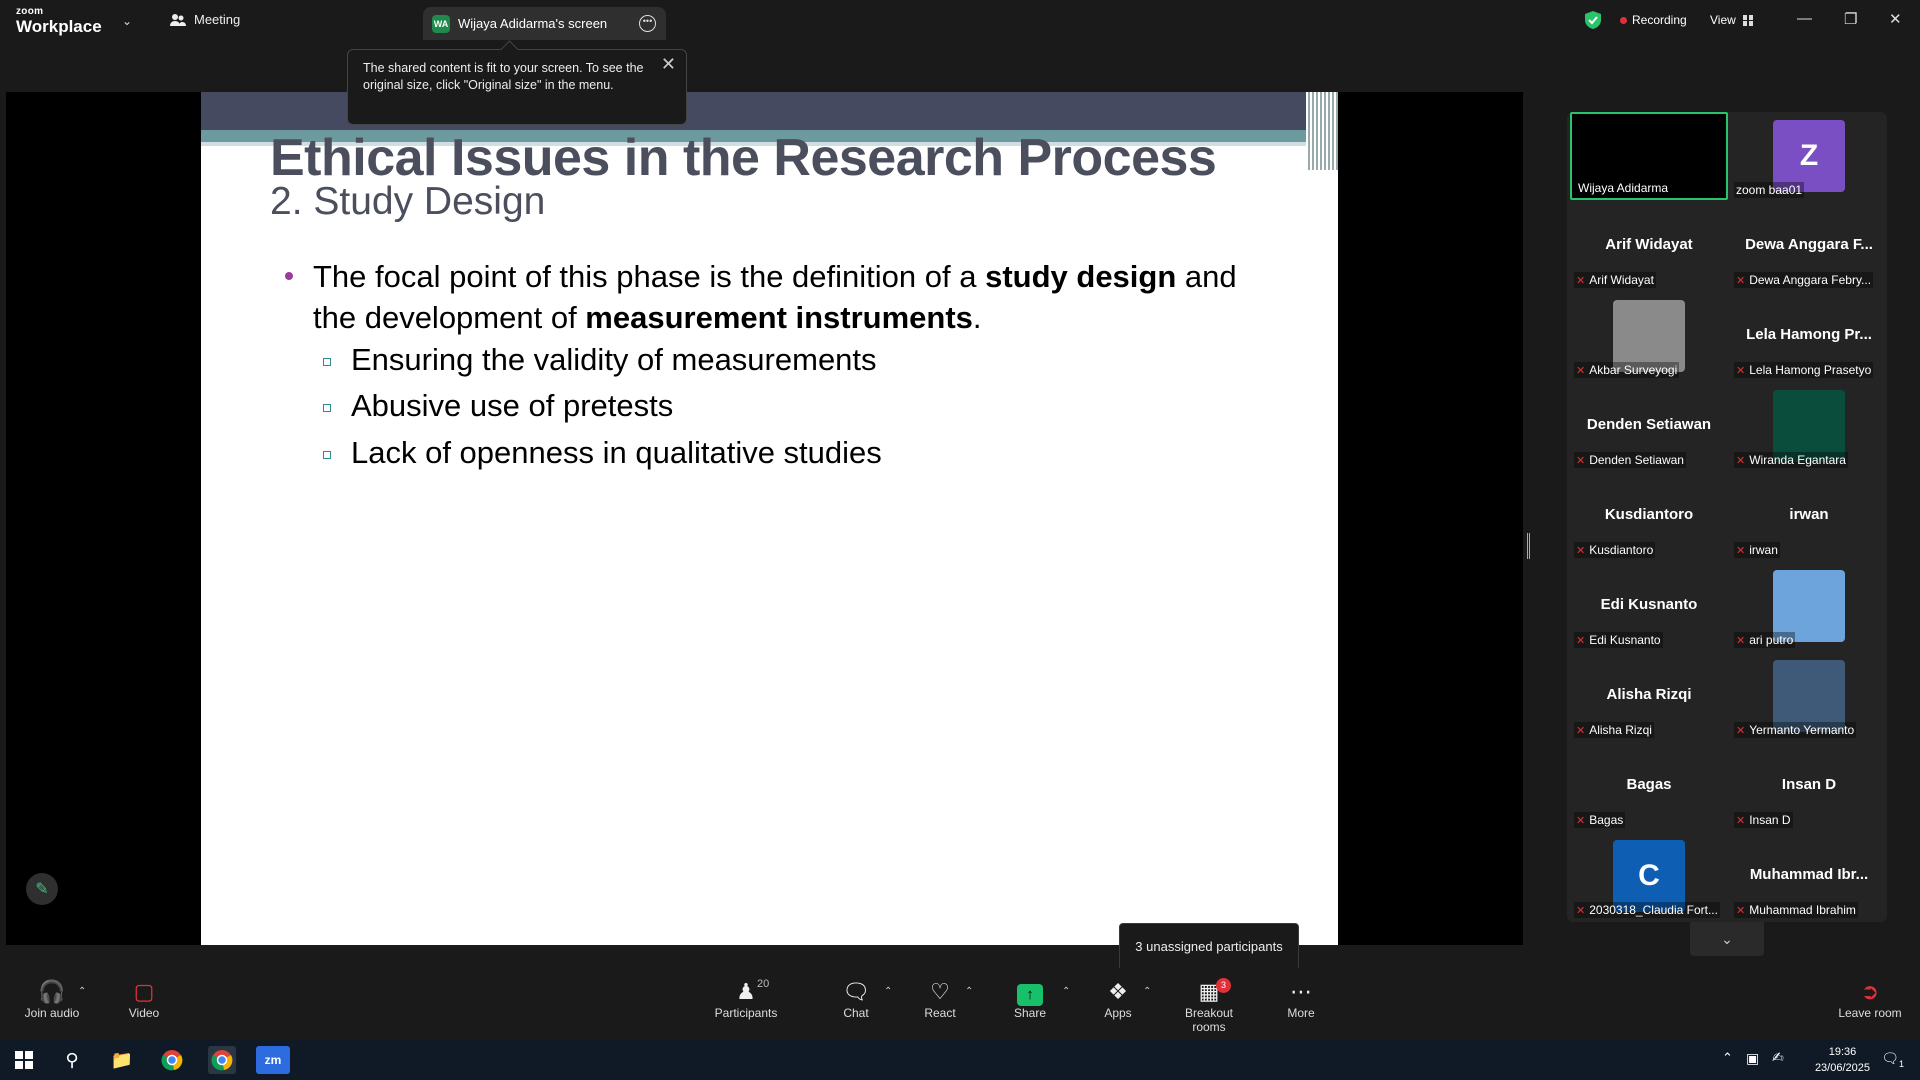 This screenshot has width=1920, height=1080. What do you see at coordinates (1769, 190) in the screenshot?
I see `participant-name-label: zoom baa01` at bounding box center [1769, 190].